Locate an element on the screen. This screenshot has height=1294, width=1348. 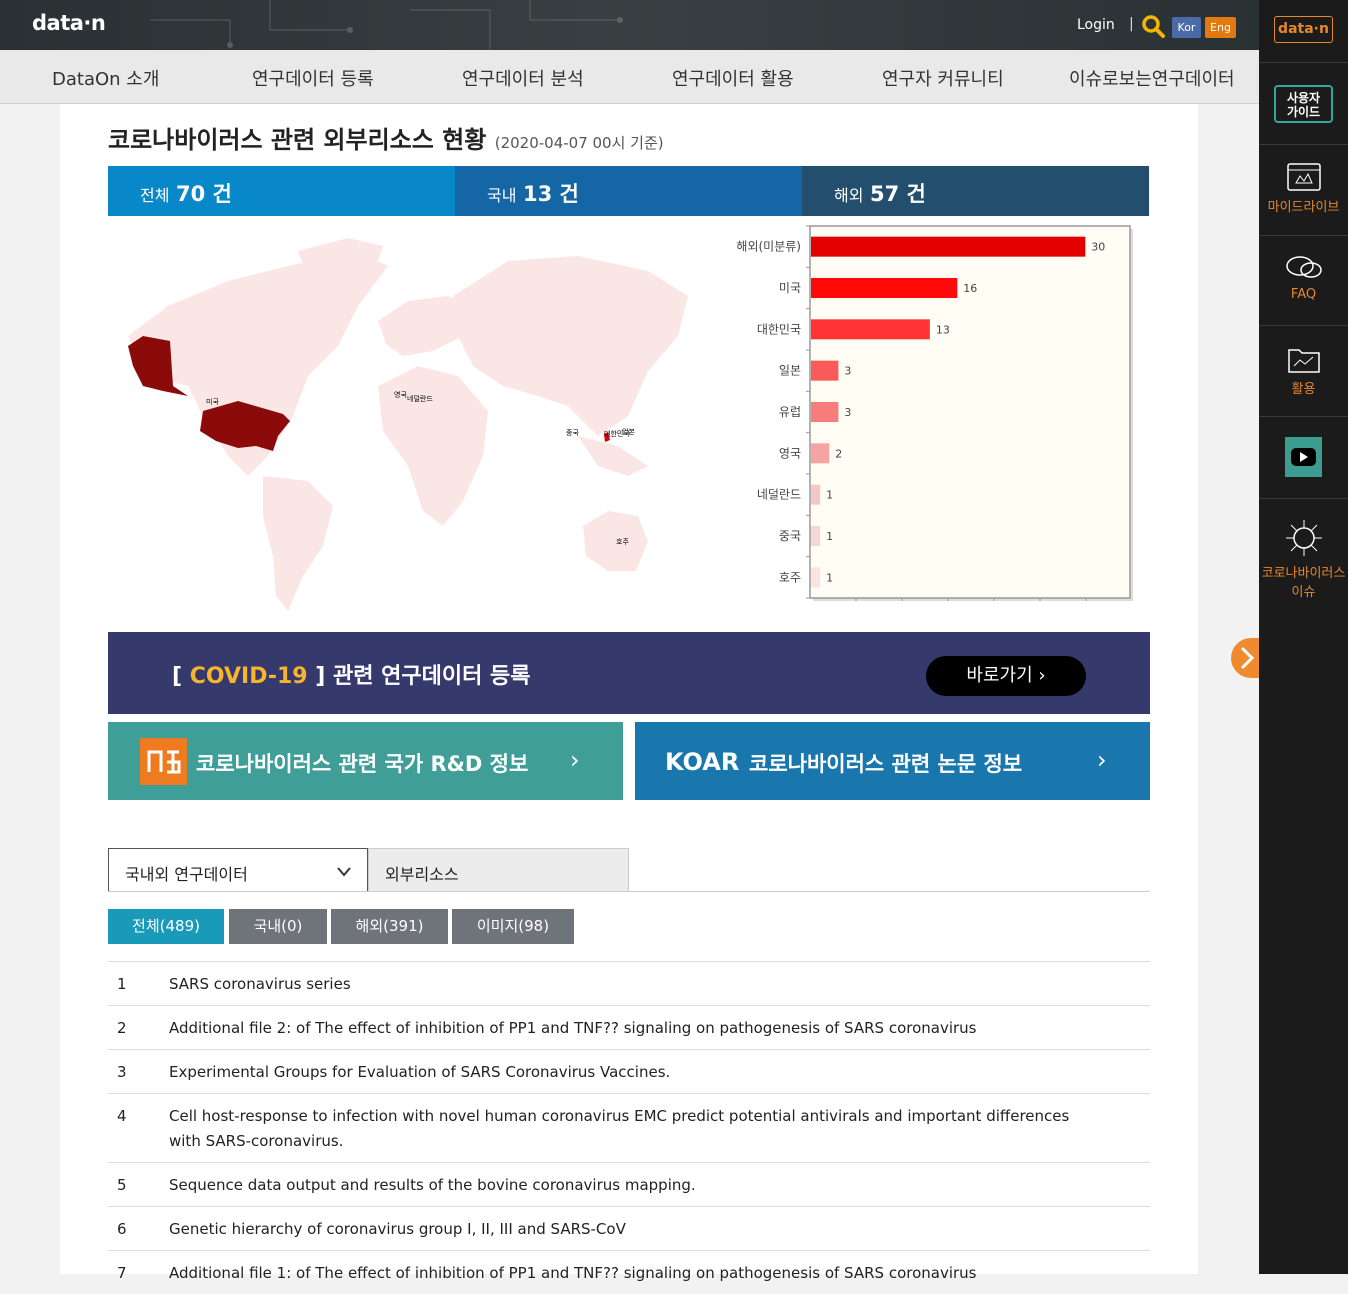
stat-overseas: 해외 57 건 is located at coordinates (975, 191).